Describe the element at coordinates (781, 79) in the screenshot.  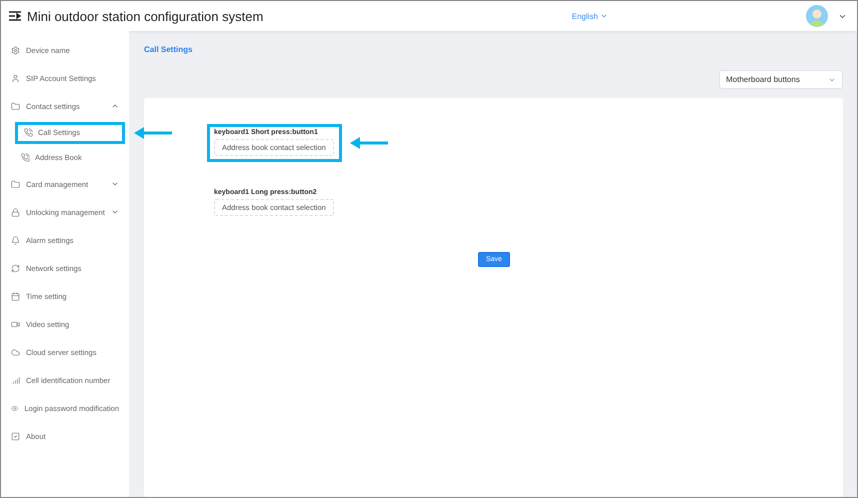
I see `board-select: Motherboard buttons` at that location.